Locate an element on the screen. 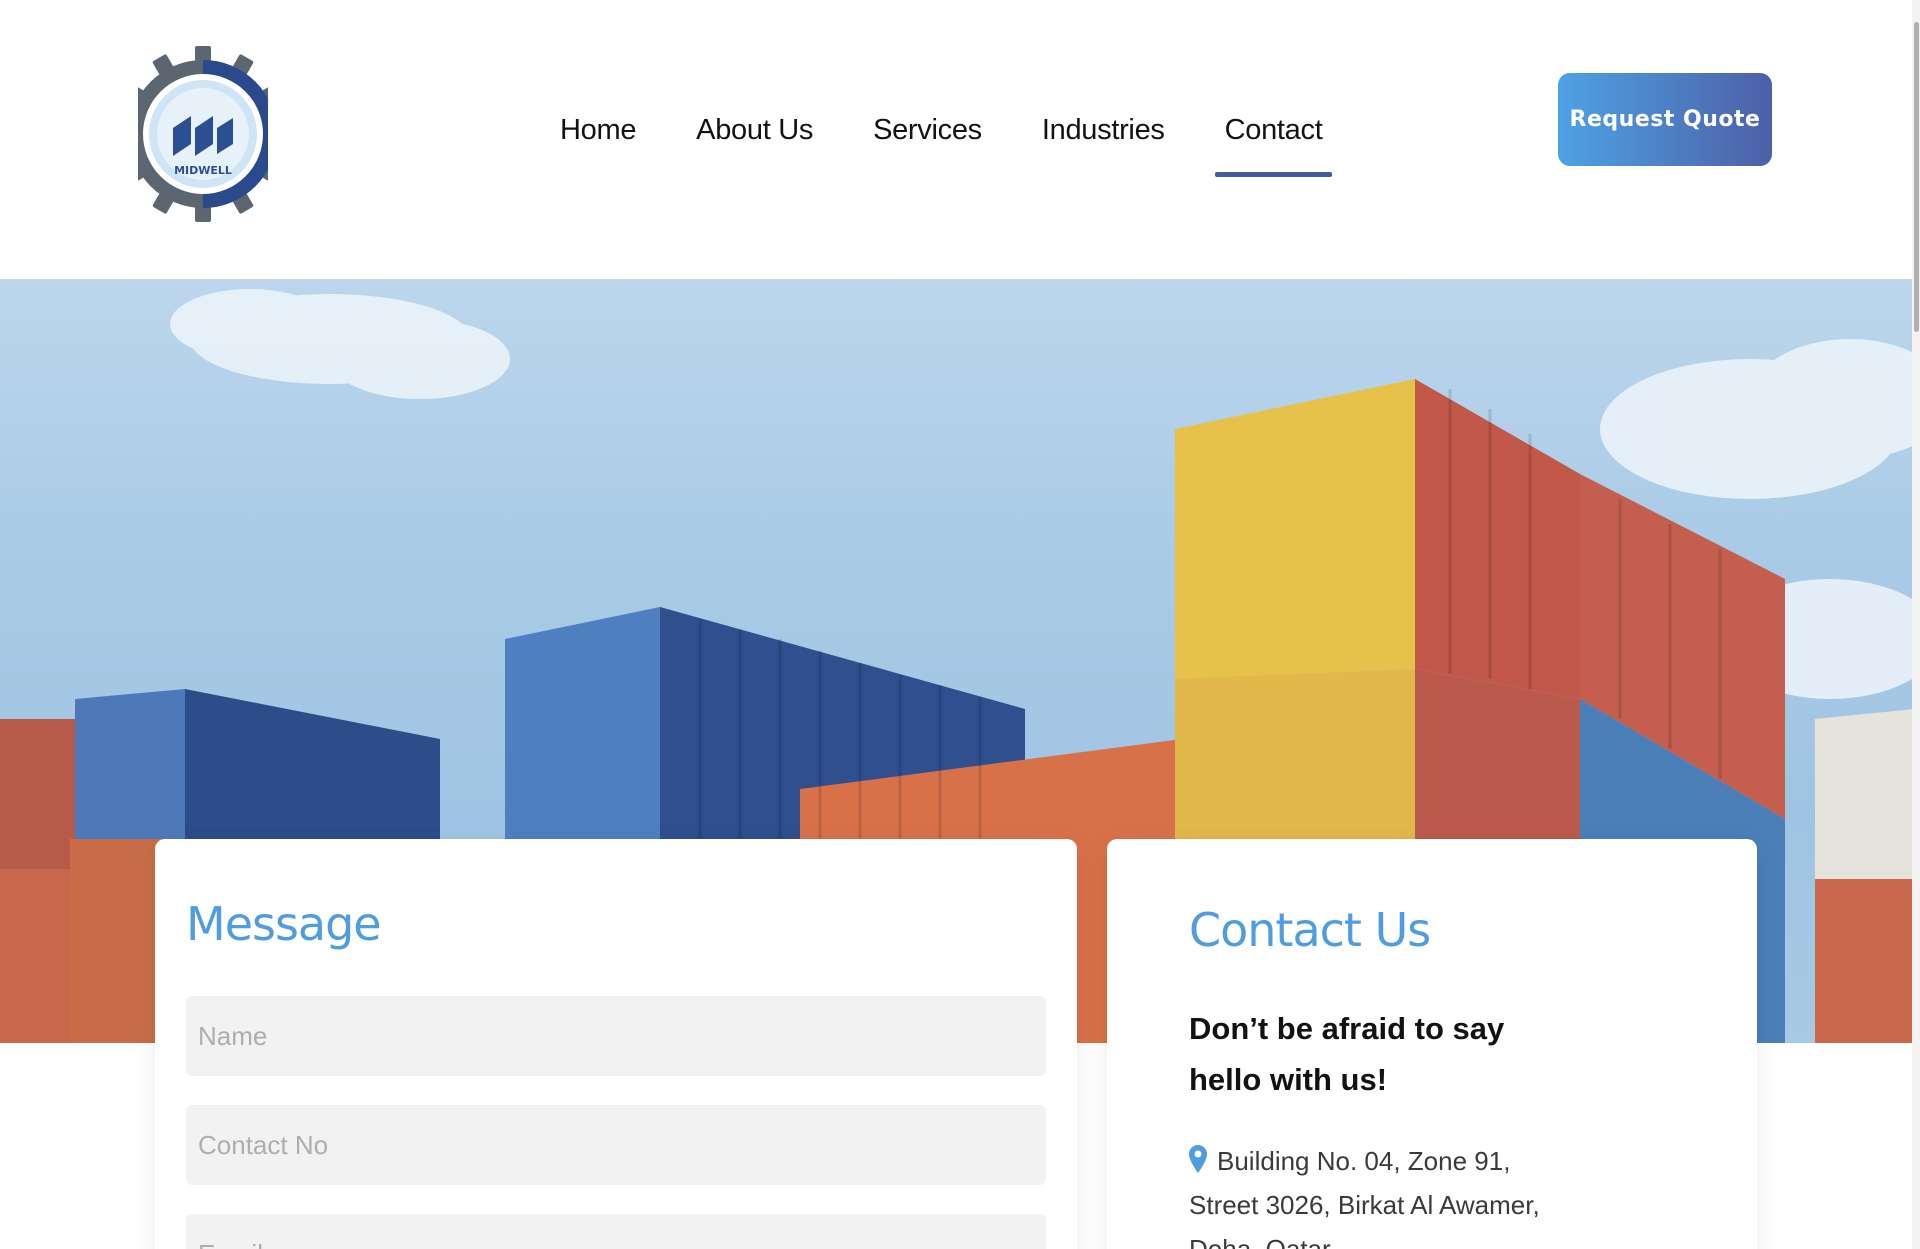 This screenshot has height=1249, width=1920. location-pin-icon is located at coordinates (1198, 1159).